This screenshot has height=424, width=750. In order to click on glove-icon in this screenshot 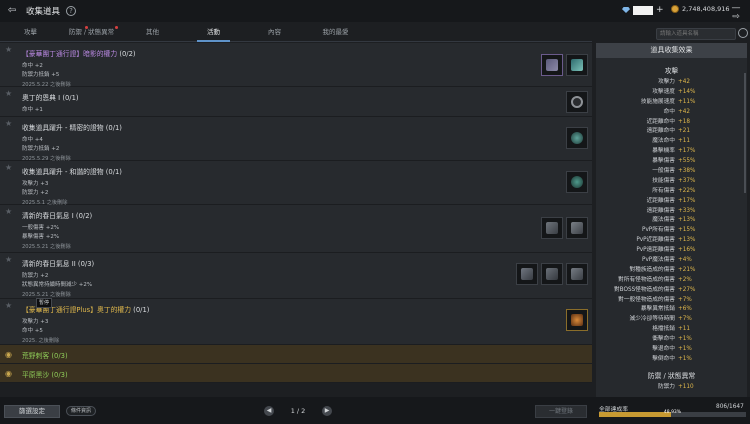, I will do `click(577, 228)`.